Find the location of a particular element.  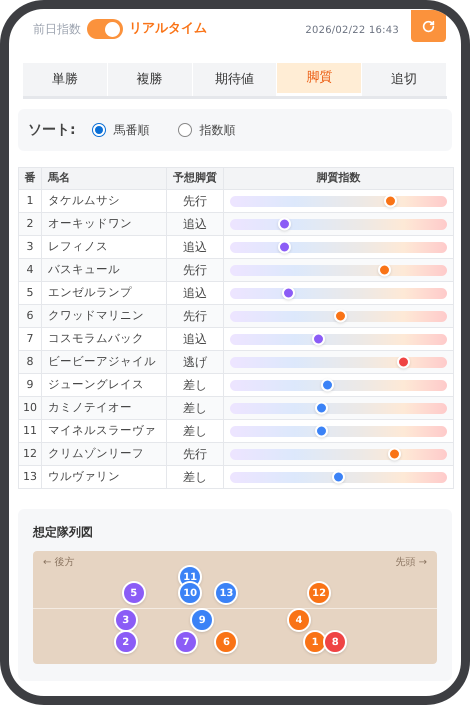

horse-marker: 8 is located at coordinates (335, 642).